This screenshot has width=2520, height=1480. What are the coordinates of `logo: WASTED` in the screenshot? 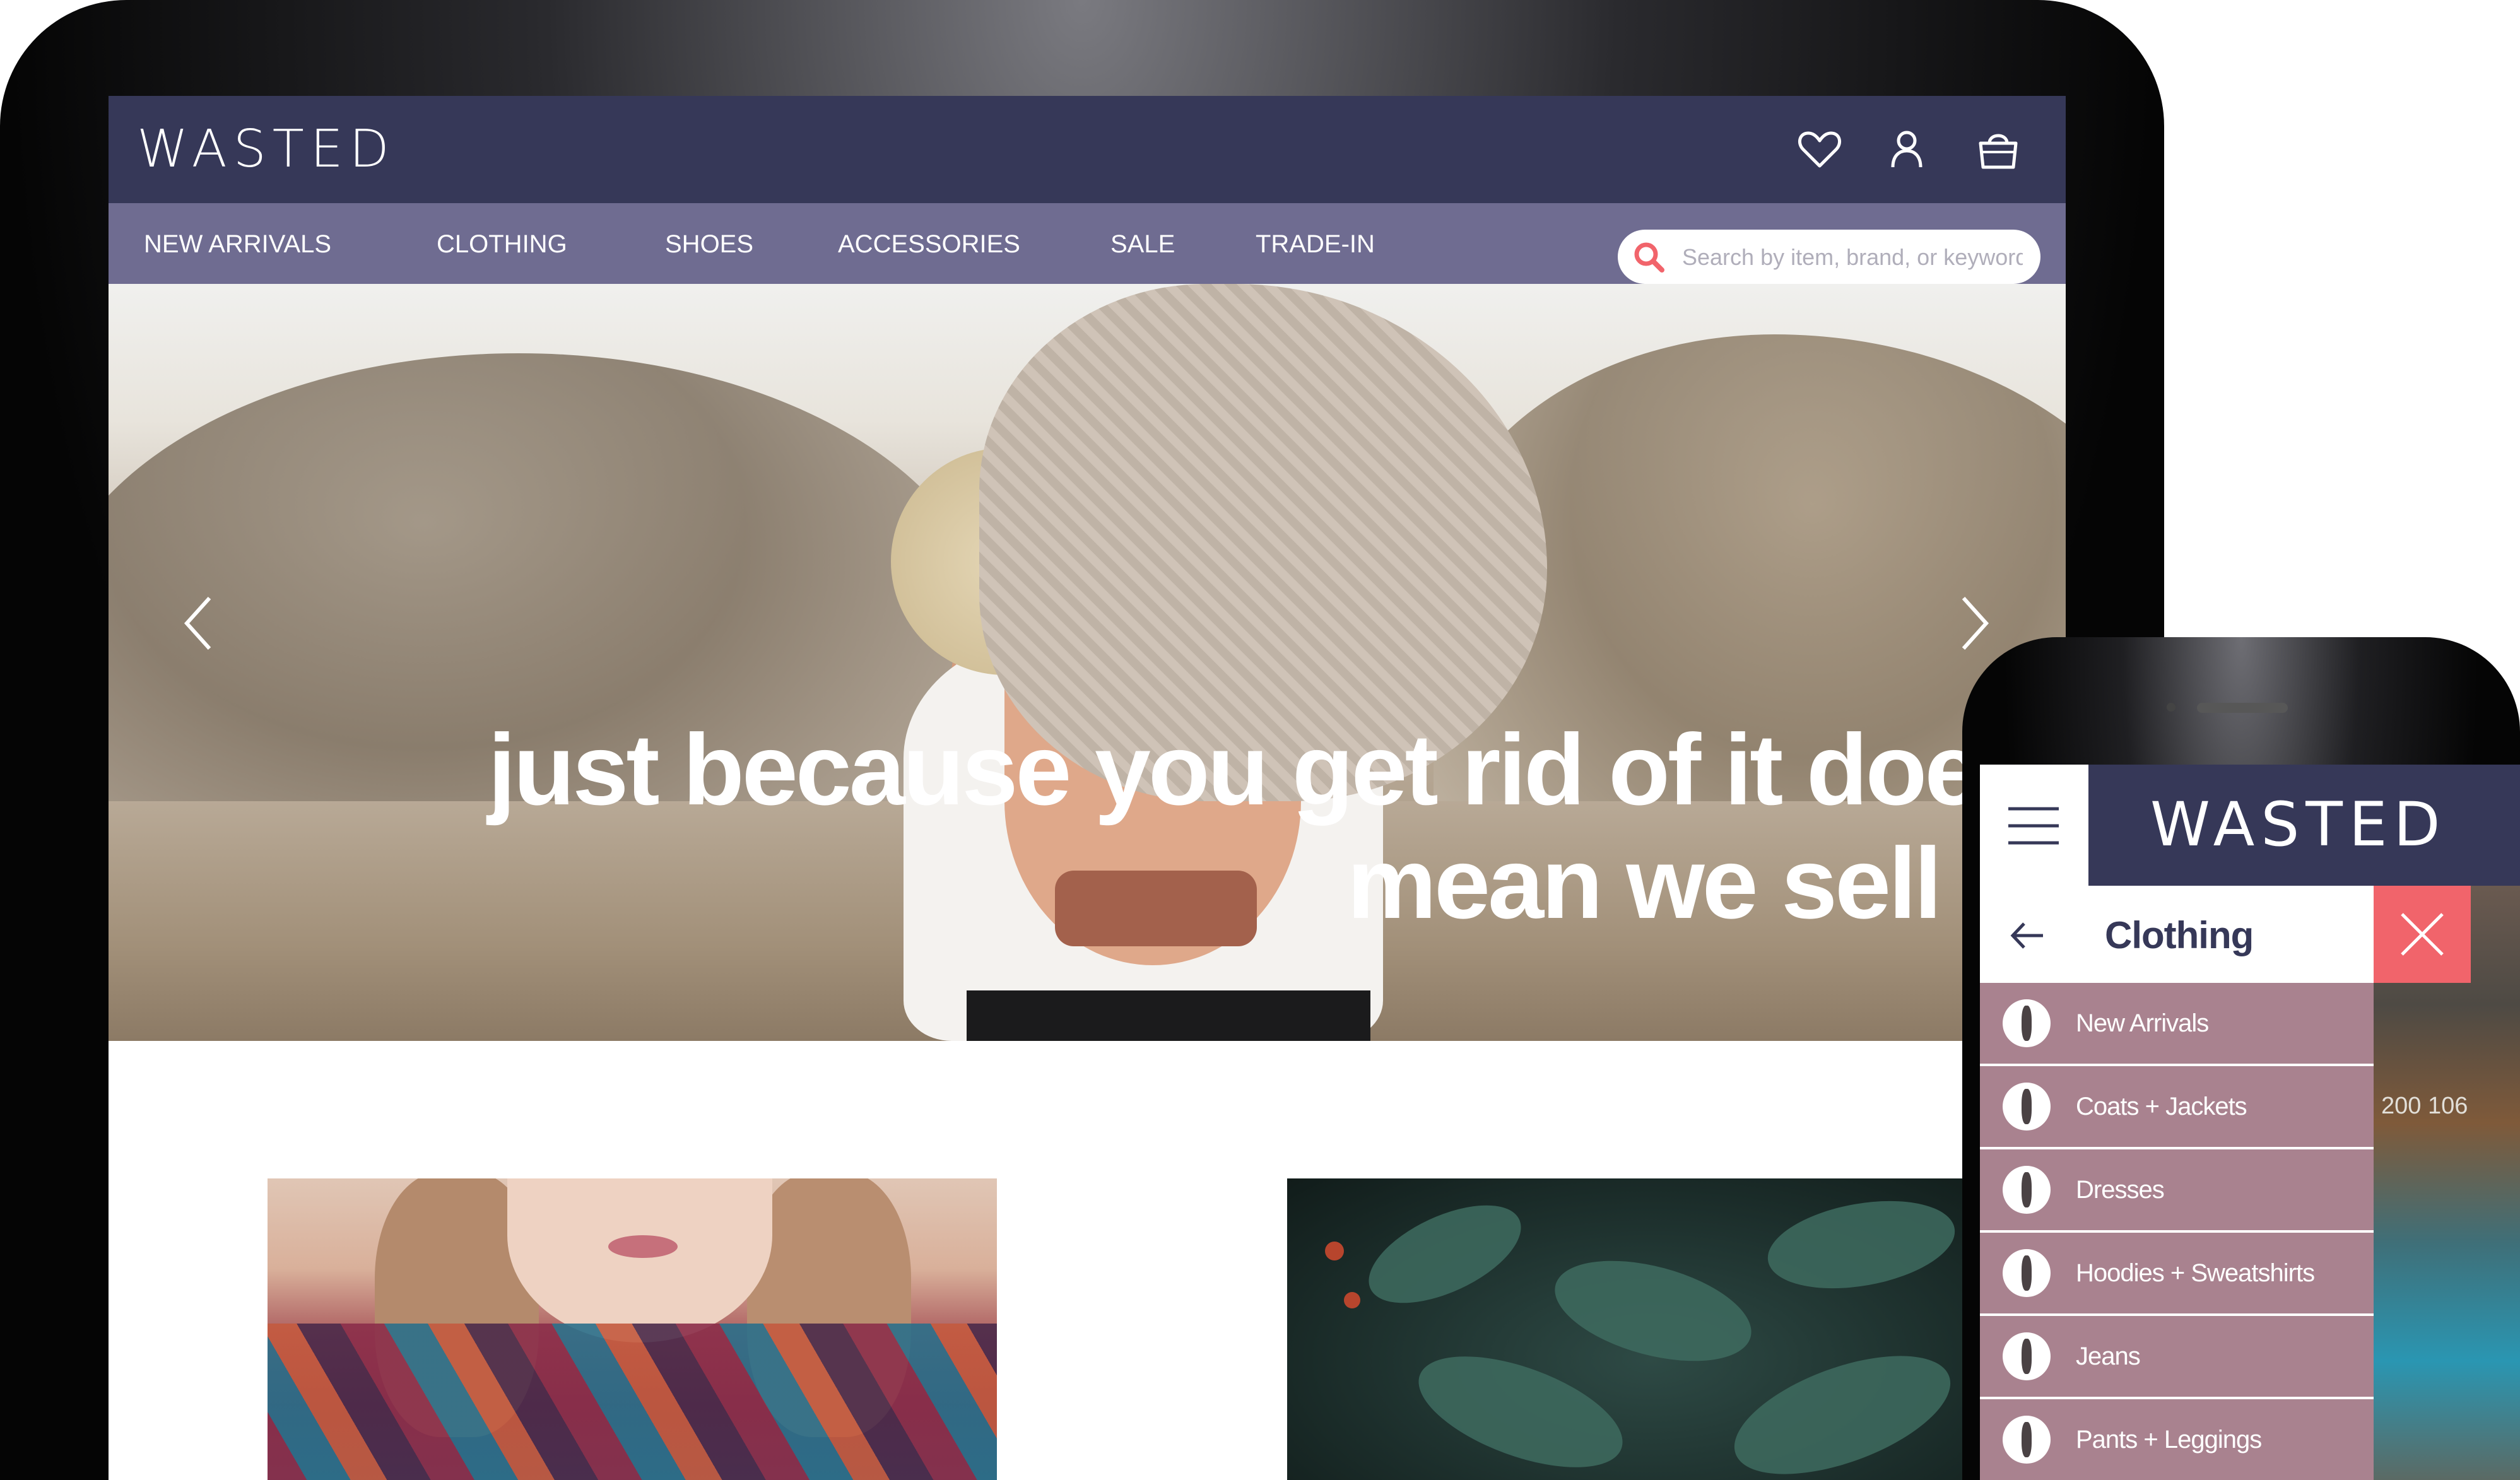 It's located at (266, 149).